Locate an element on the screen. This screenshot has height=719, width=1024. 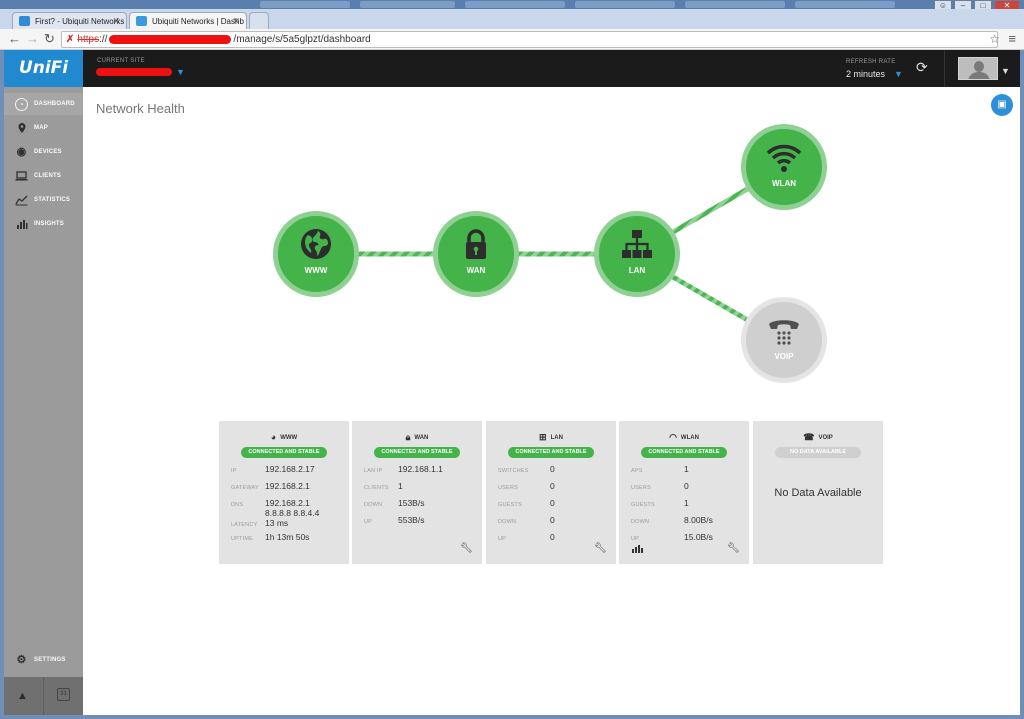
sidebar-item-label: CLIENTS is located at coordinates (48, 176).